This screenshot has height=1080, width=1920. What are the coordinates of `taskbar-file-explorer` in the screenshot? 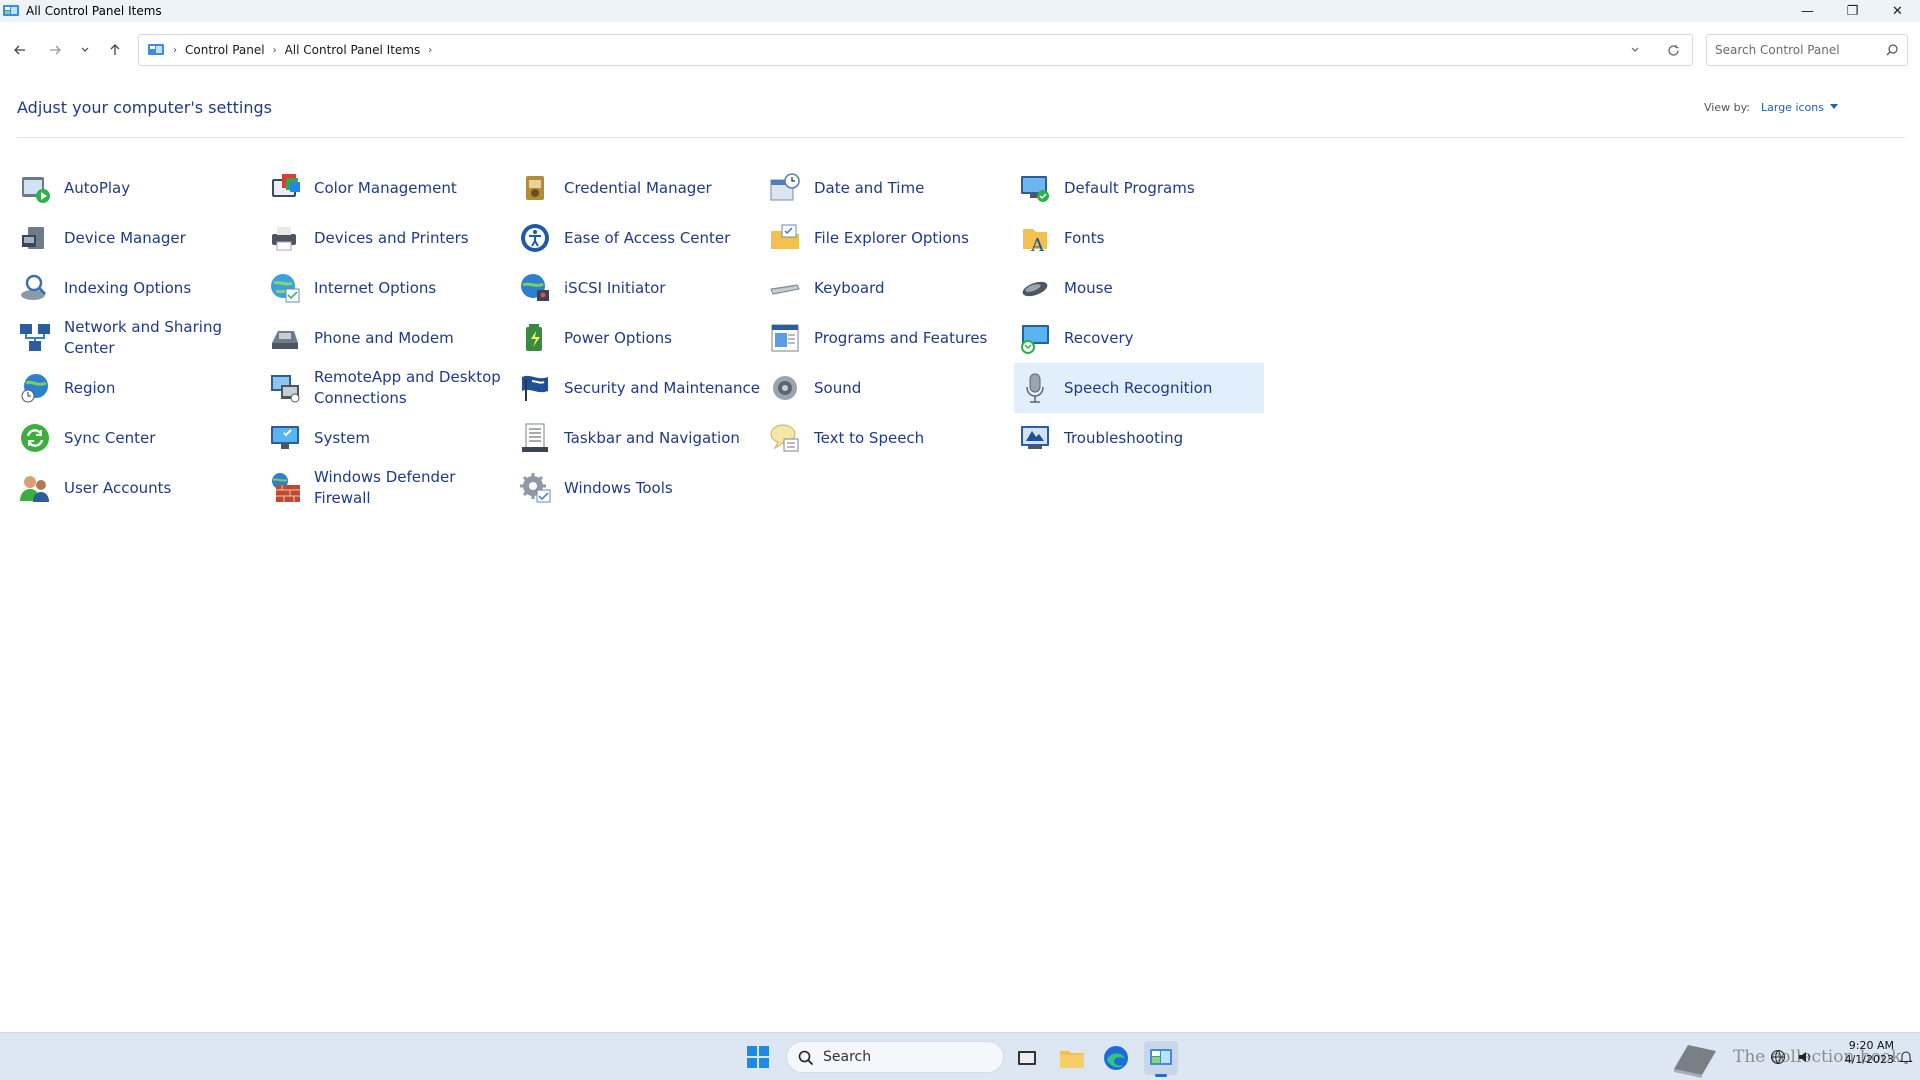 It's located at (1072, 1058).